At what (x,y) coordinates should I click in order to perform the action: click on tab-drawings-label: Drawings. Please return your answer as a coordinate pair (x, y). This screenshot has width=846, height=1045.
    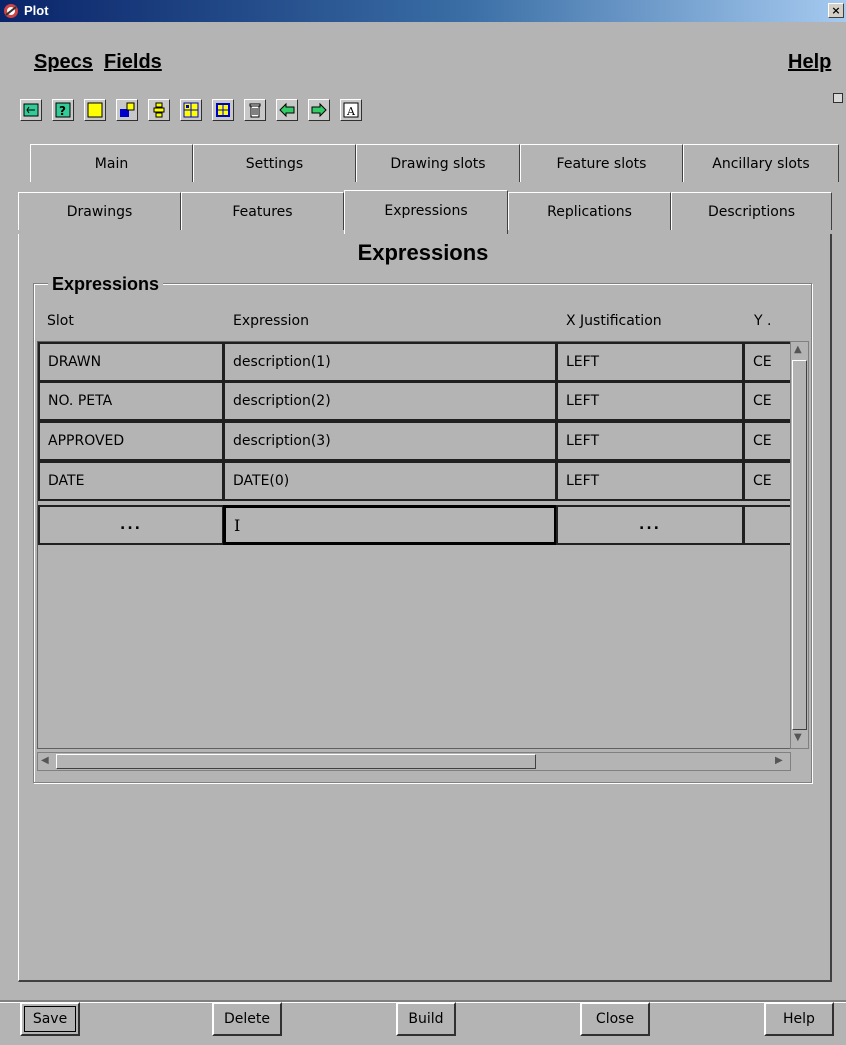
    Looking at the image, I should click on (99, 212).